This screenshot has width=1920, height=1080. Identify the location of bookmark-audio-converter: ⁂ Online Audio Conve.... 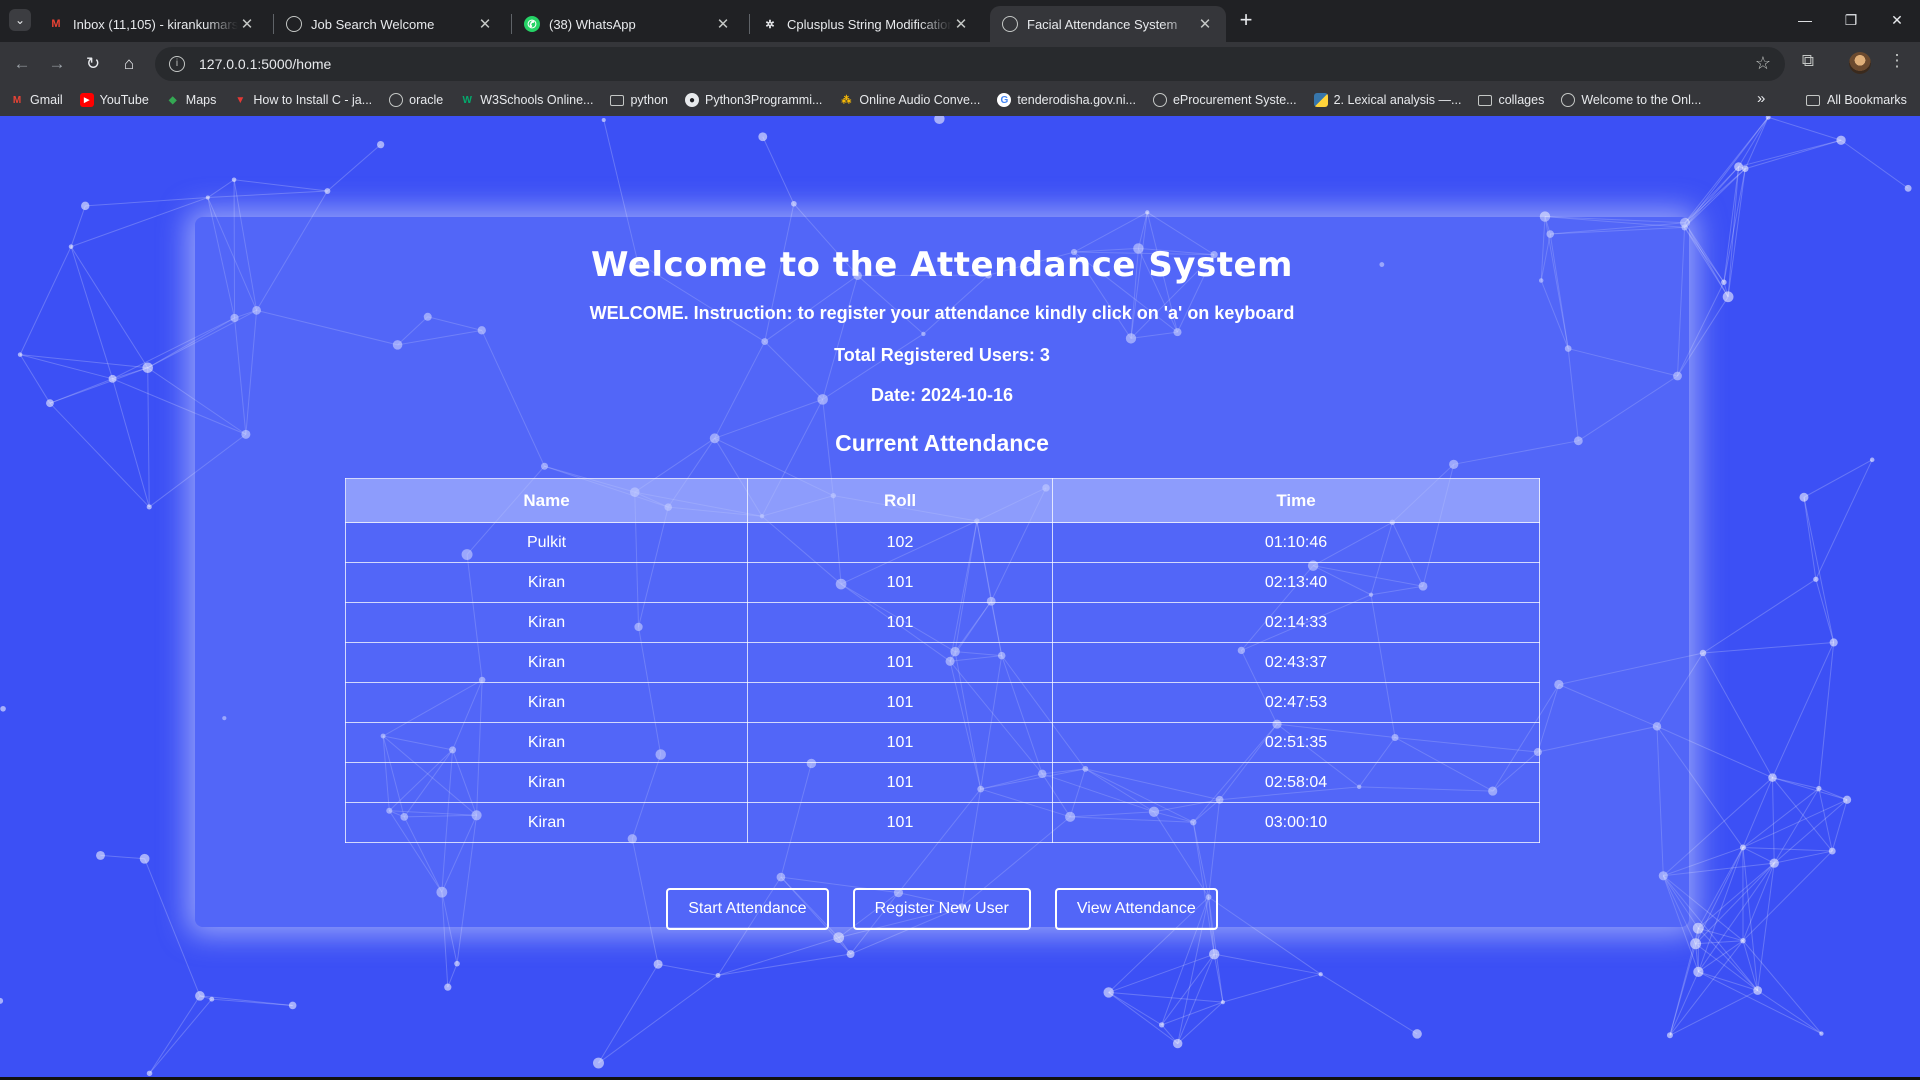
(909, 100).